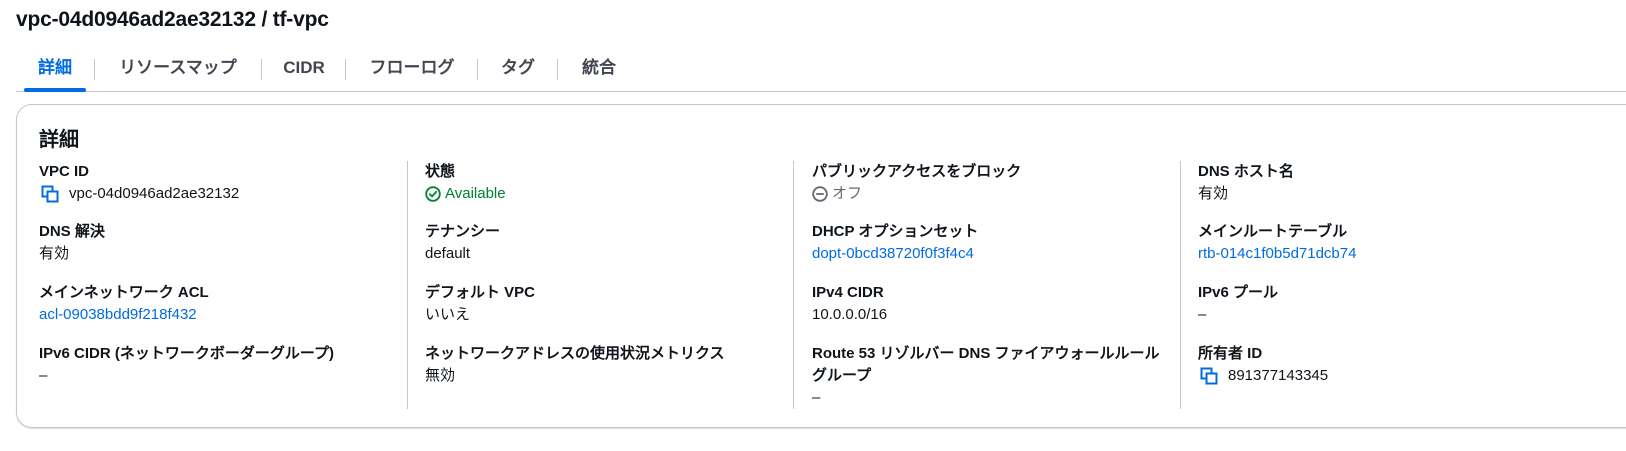 The width and height of the screenshot is (1626, 451). I want to click on field-value: Available, so click(465, 194).